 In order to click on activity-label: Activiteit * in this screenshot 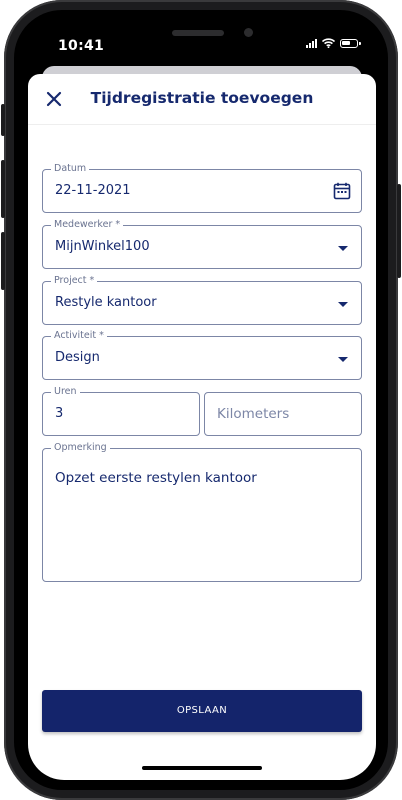, I will do `click(79, 336)`.